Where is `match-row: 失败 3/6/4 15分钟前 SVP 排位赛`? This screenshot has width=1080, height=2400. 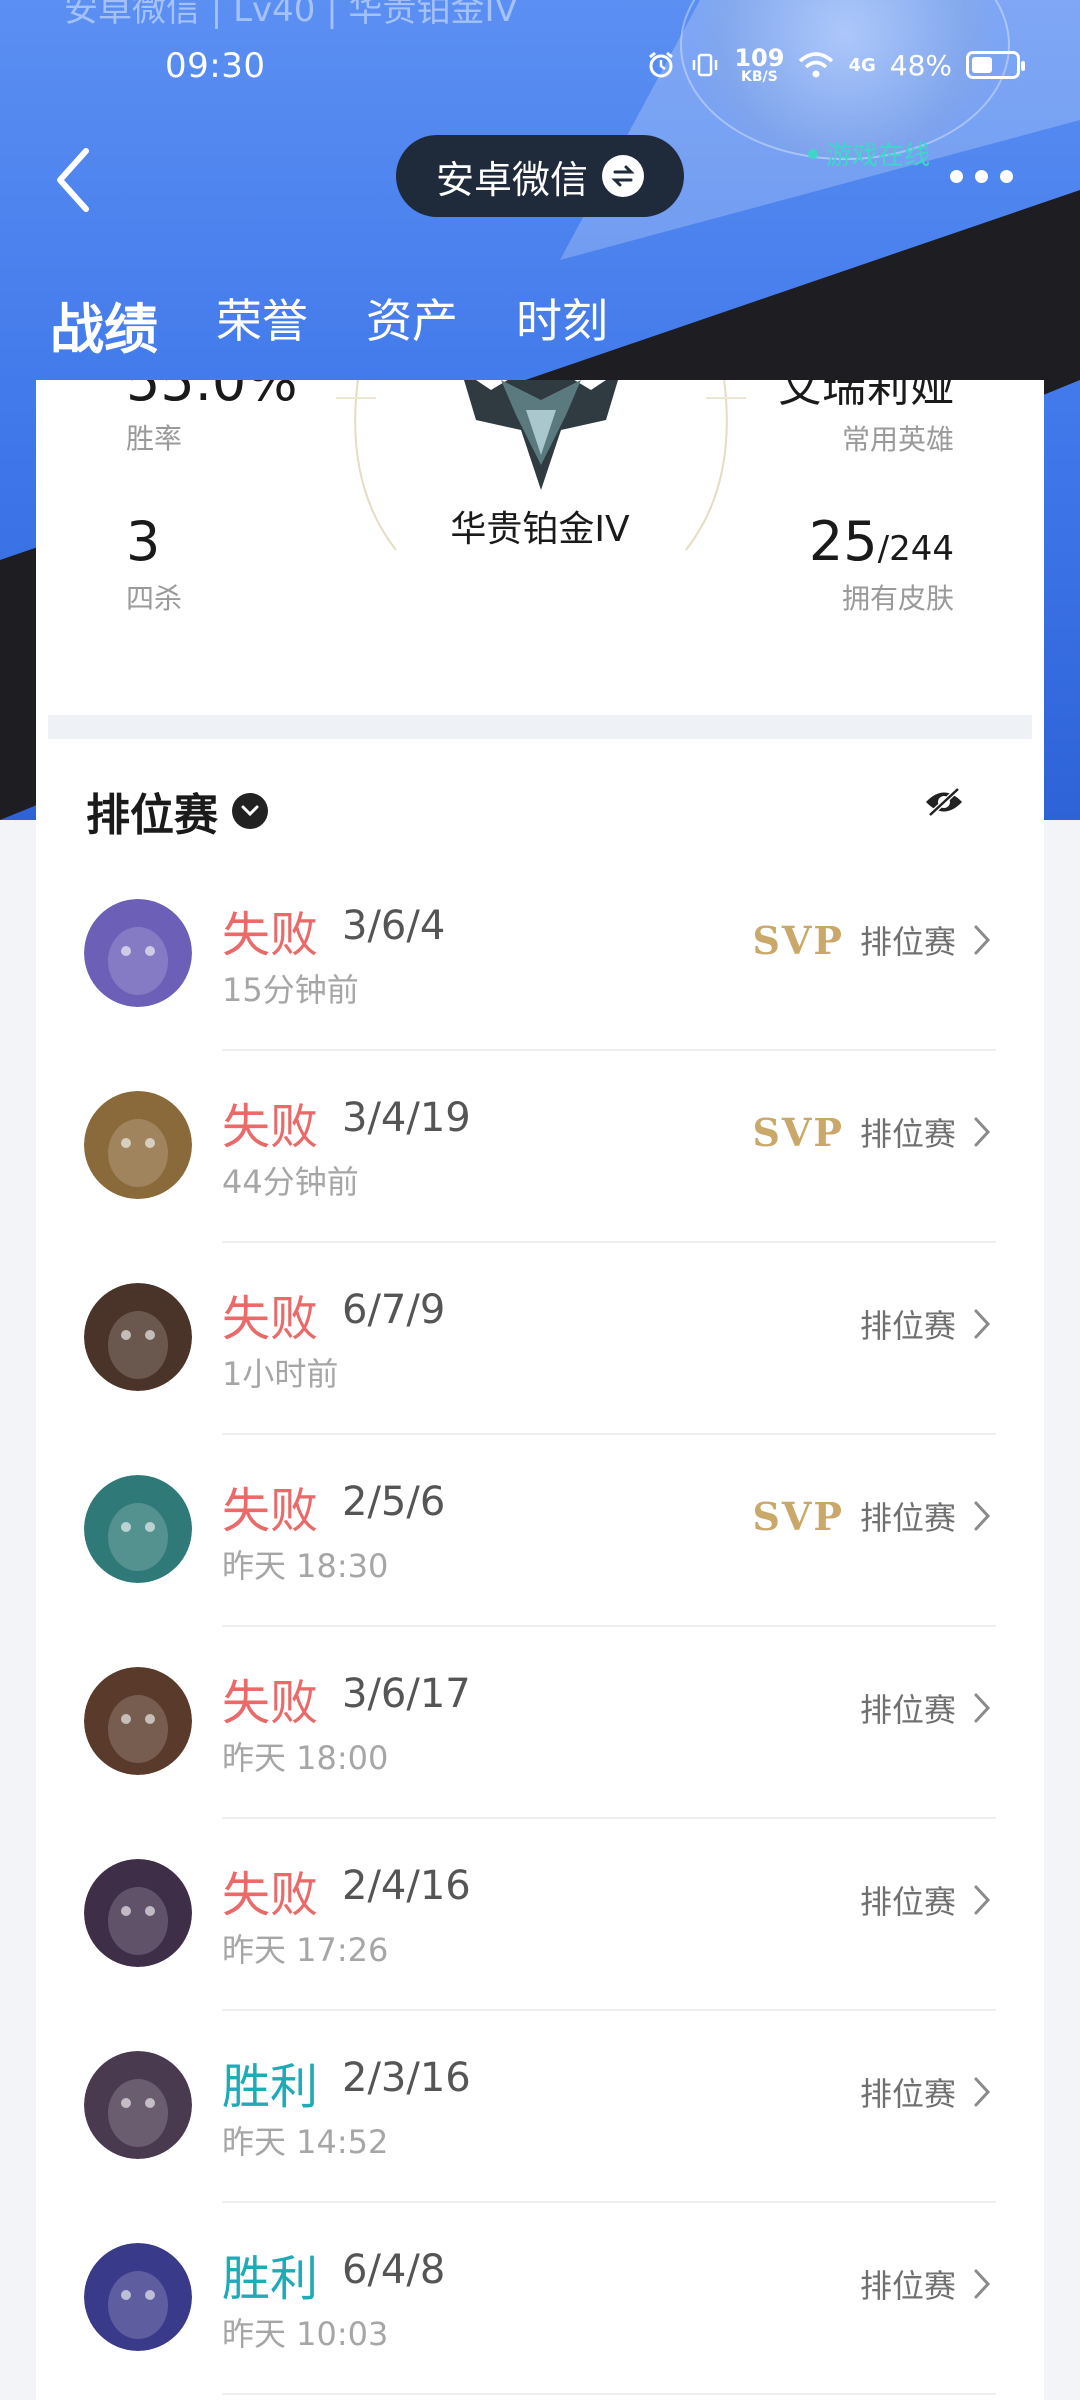 match-row: 失败 3/6/4 15分钟前 SVP 排位赛 is located at coordinates (540, 955).